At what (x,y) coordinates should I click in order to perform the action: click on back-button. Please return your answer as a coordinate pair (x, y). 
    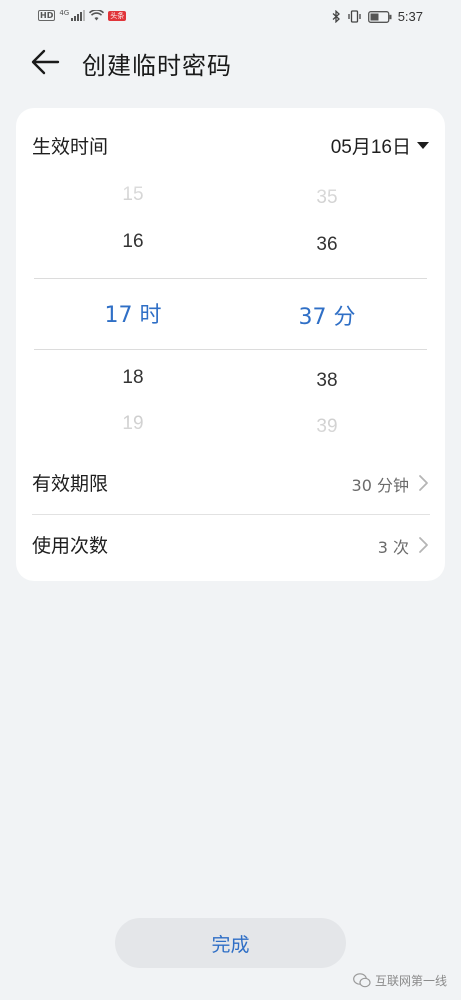
    Looking at the image, I should click on (45, 62).